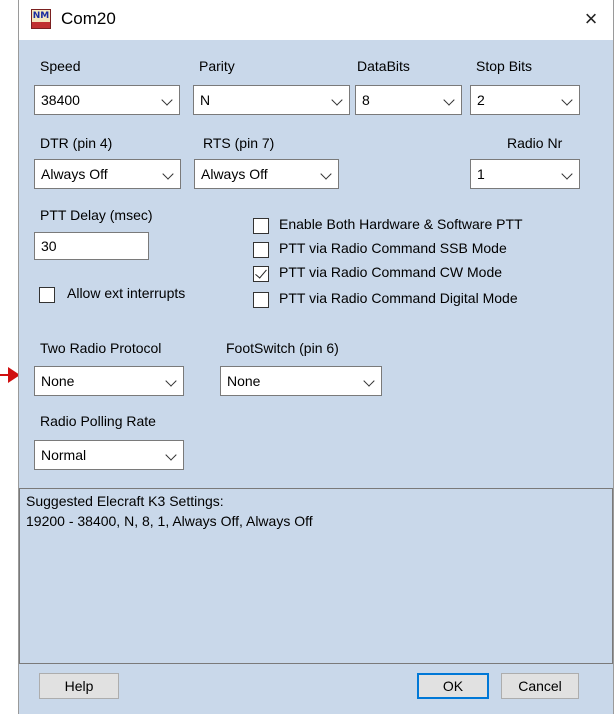 The height and width of the screenshot is (715, 615). What do you see at coordinates (282, 348) in the screenshot?
I see `footswitch-label: FootSwitch (pin 6)` at bounding box center [282, 348].